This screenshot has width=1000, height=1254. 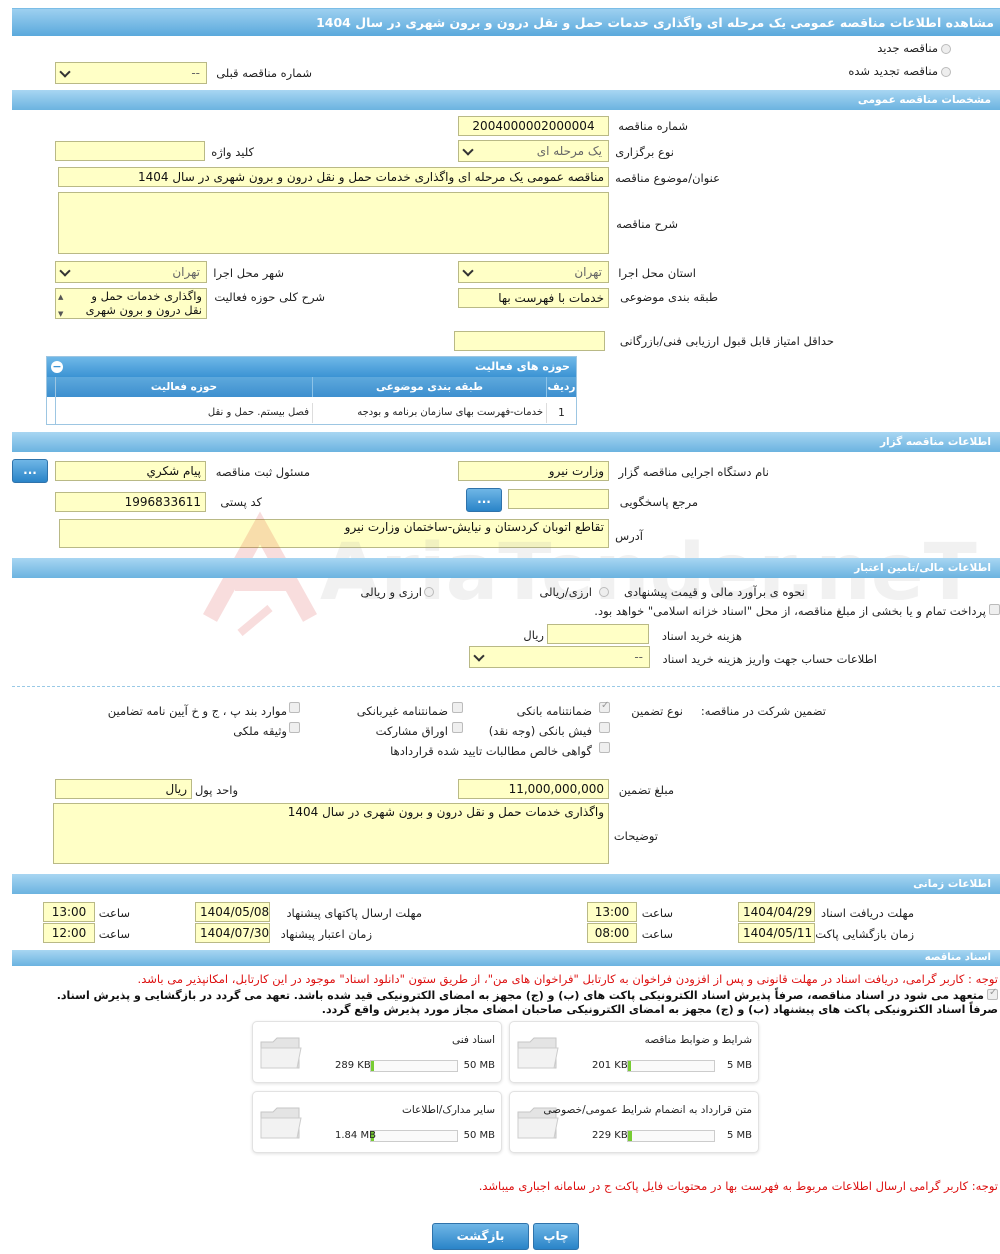 What do you see at coordinates (55, 400) in the screenshot?
I see `table-left-border` at bounding box center [55, 400].